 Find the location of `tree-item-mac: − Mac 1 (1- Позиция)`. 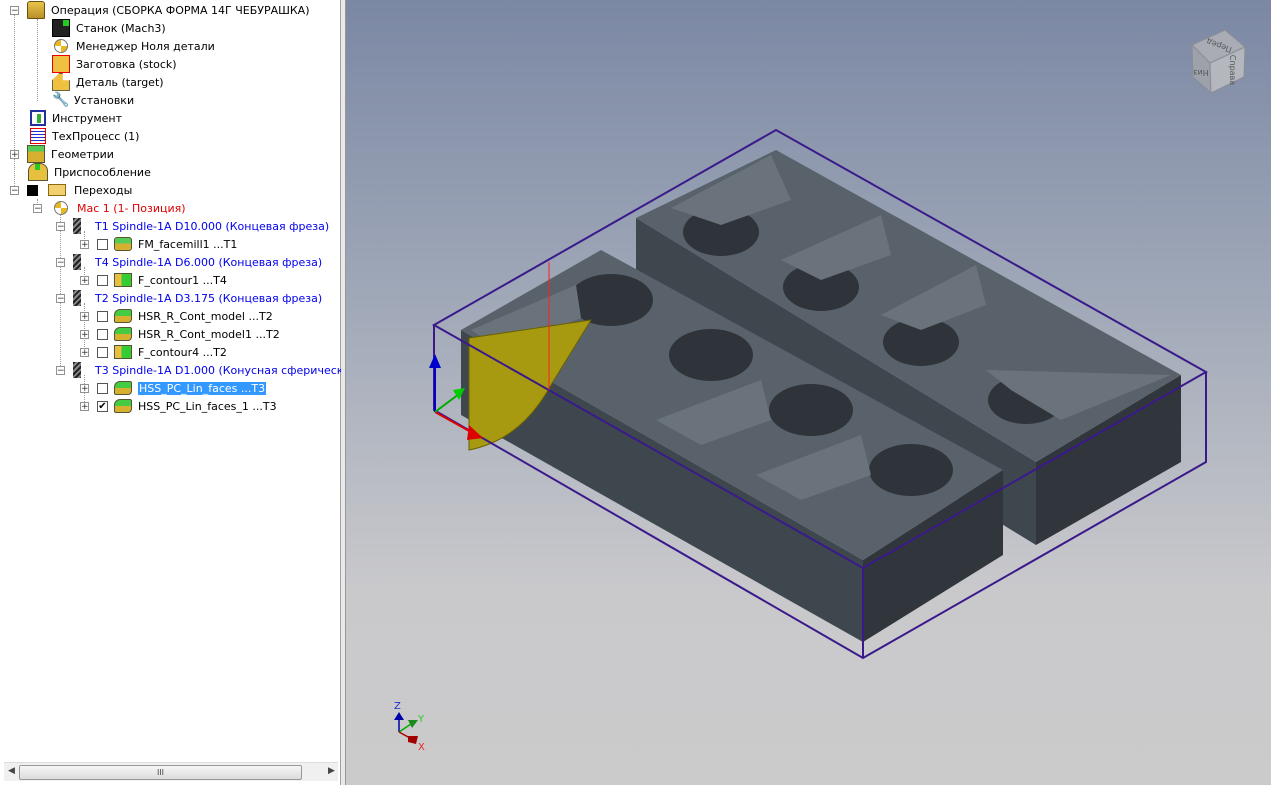

tree-item-mac: − Mac 1 (1- Позиция) is located at coordinates (109, 208).